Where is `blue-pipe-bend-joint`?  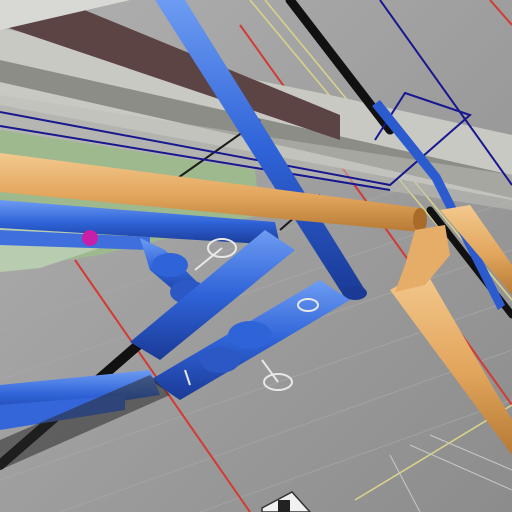 blue-pipe-bend-joint is located at coordinates (170, 265).